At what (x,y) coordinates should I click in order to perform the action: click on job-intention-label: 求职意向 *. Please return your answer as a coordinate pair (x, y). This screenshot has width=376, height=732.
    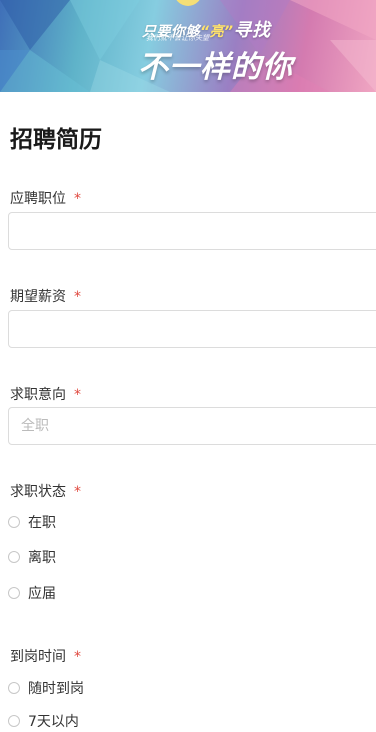
    Looking at the image, I should click on (45, 395).